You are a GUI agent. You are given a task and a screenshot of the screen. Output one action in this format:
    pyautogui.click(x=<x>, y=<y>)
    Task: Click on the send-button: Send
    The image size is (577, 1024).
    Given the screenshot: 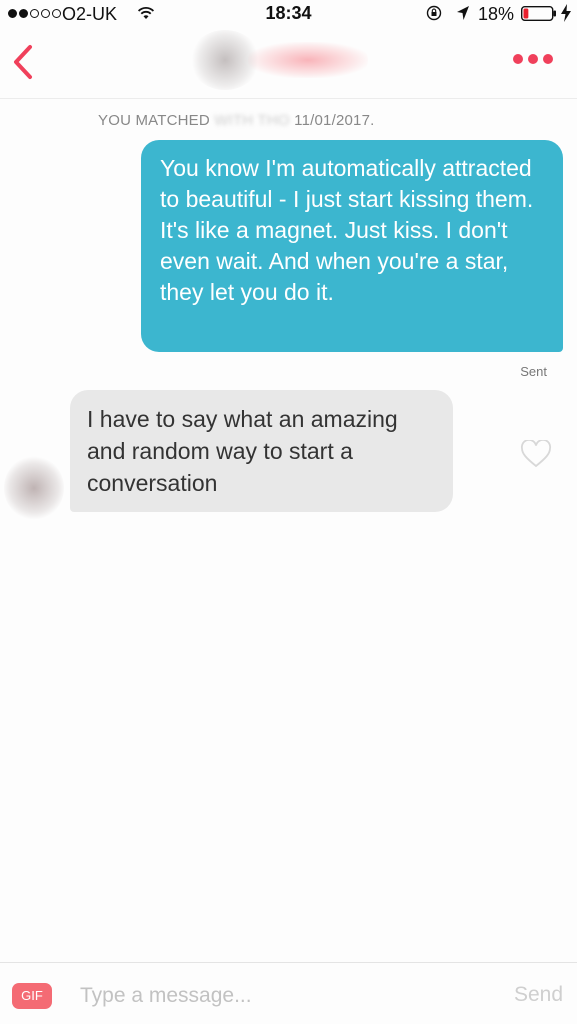 What is the action you would take?
    pyautogui.click(x=538, y=995)
    